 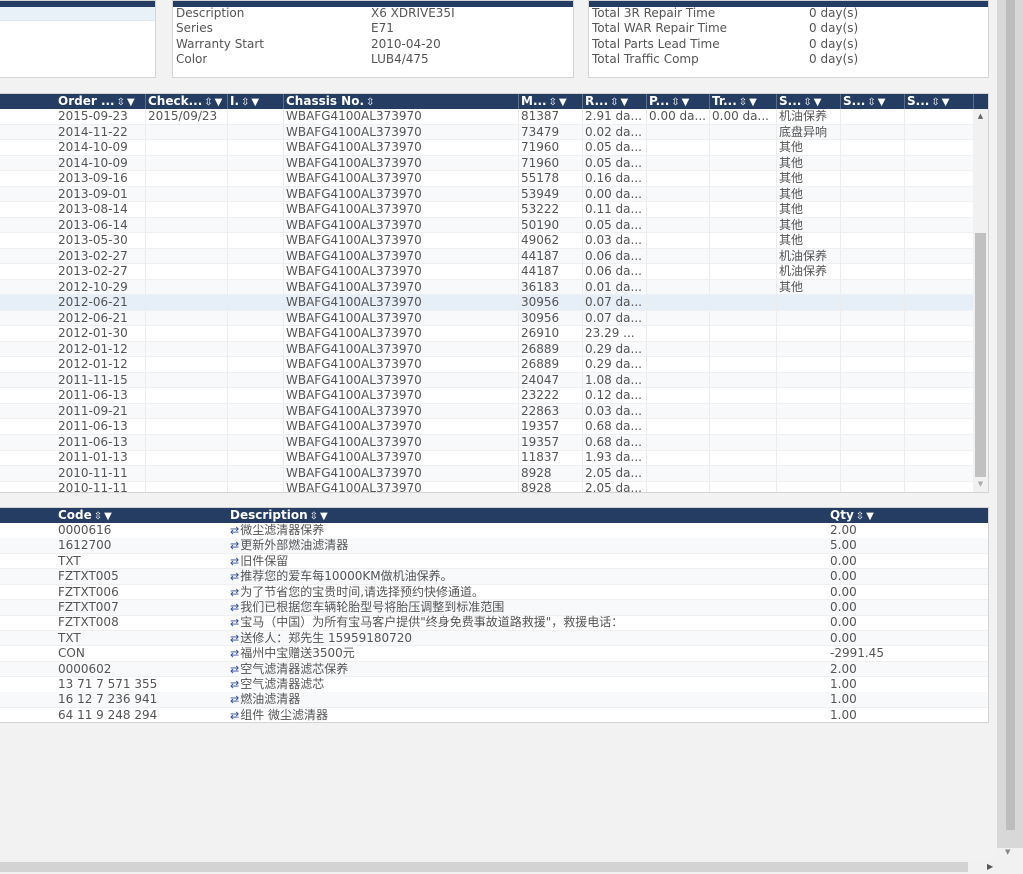 I want to click on scroll-right-icon: ▶, so click(x=990, y=867).